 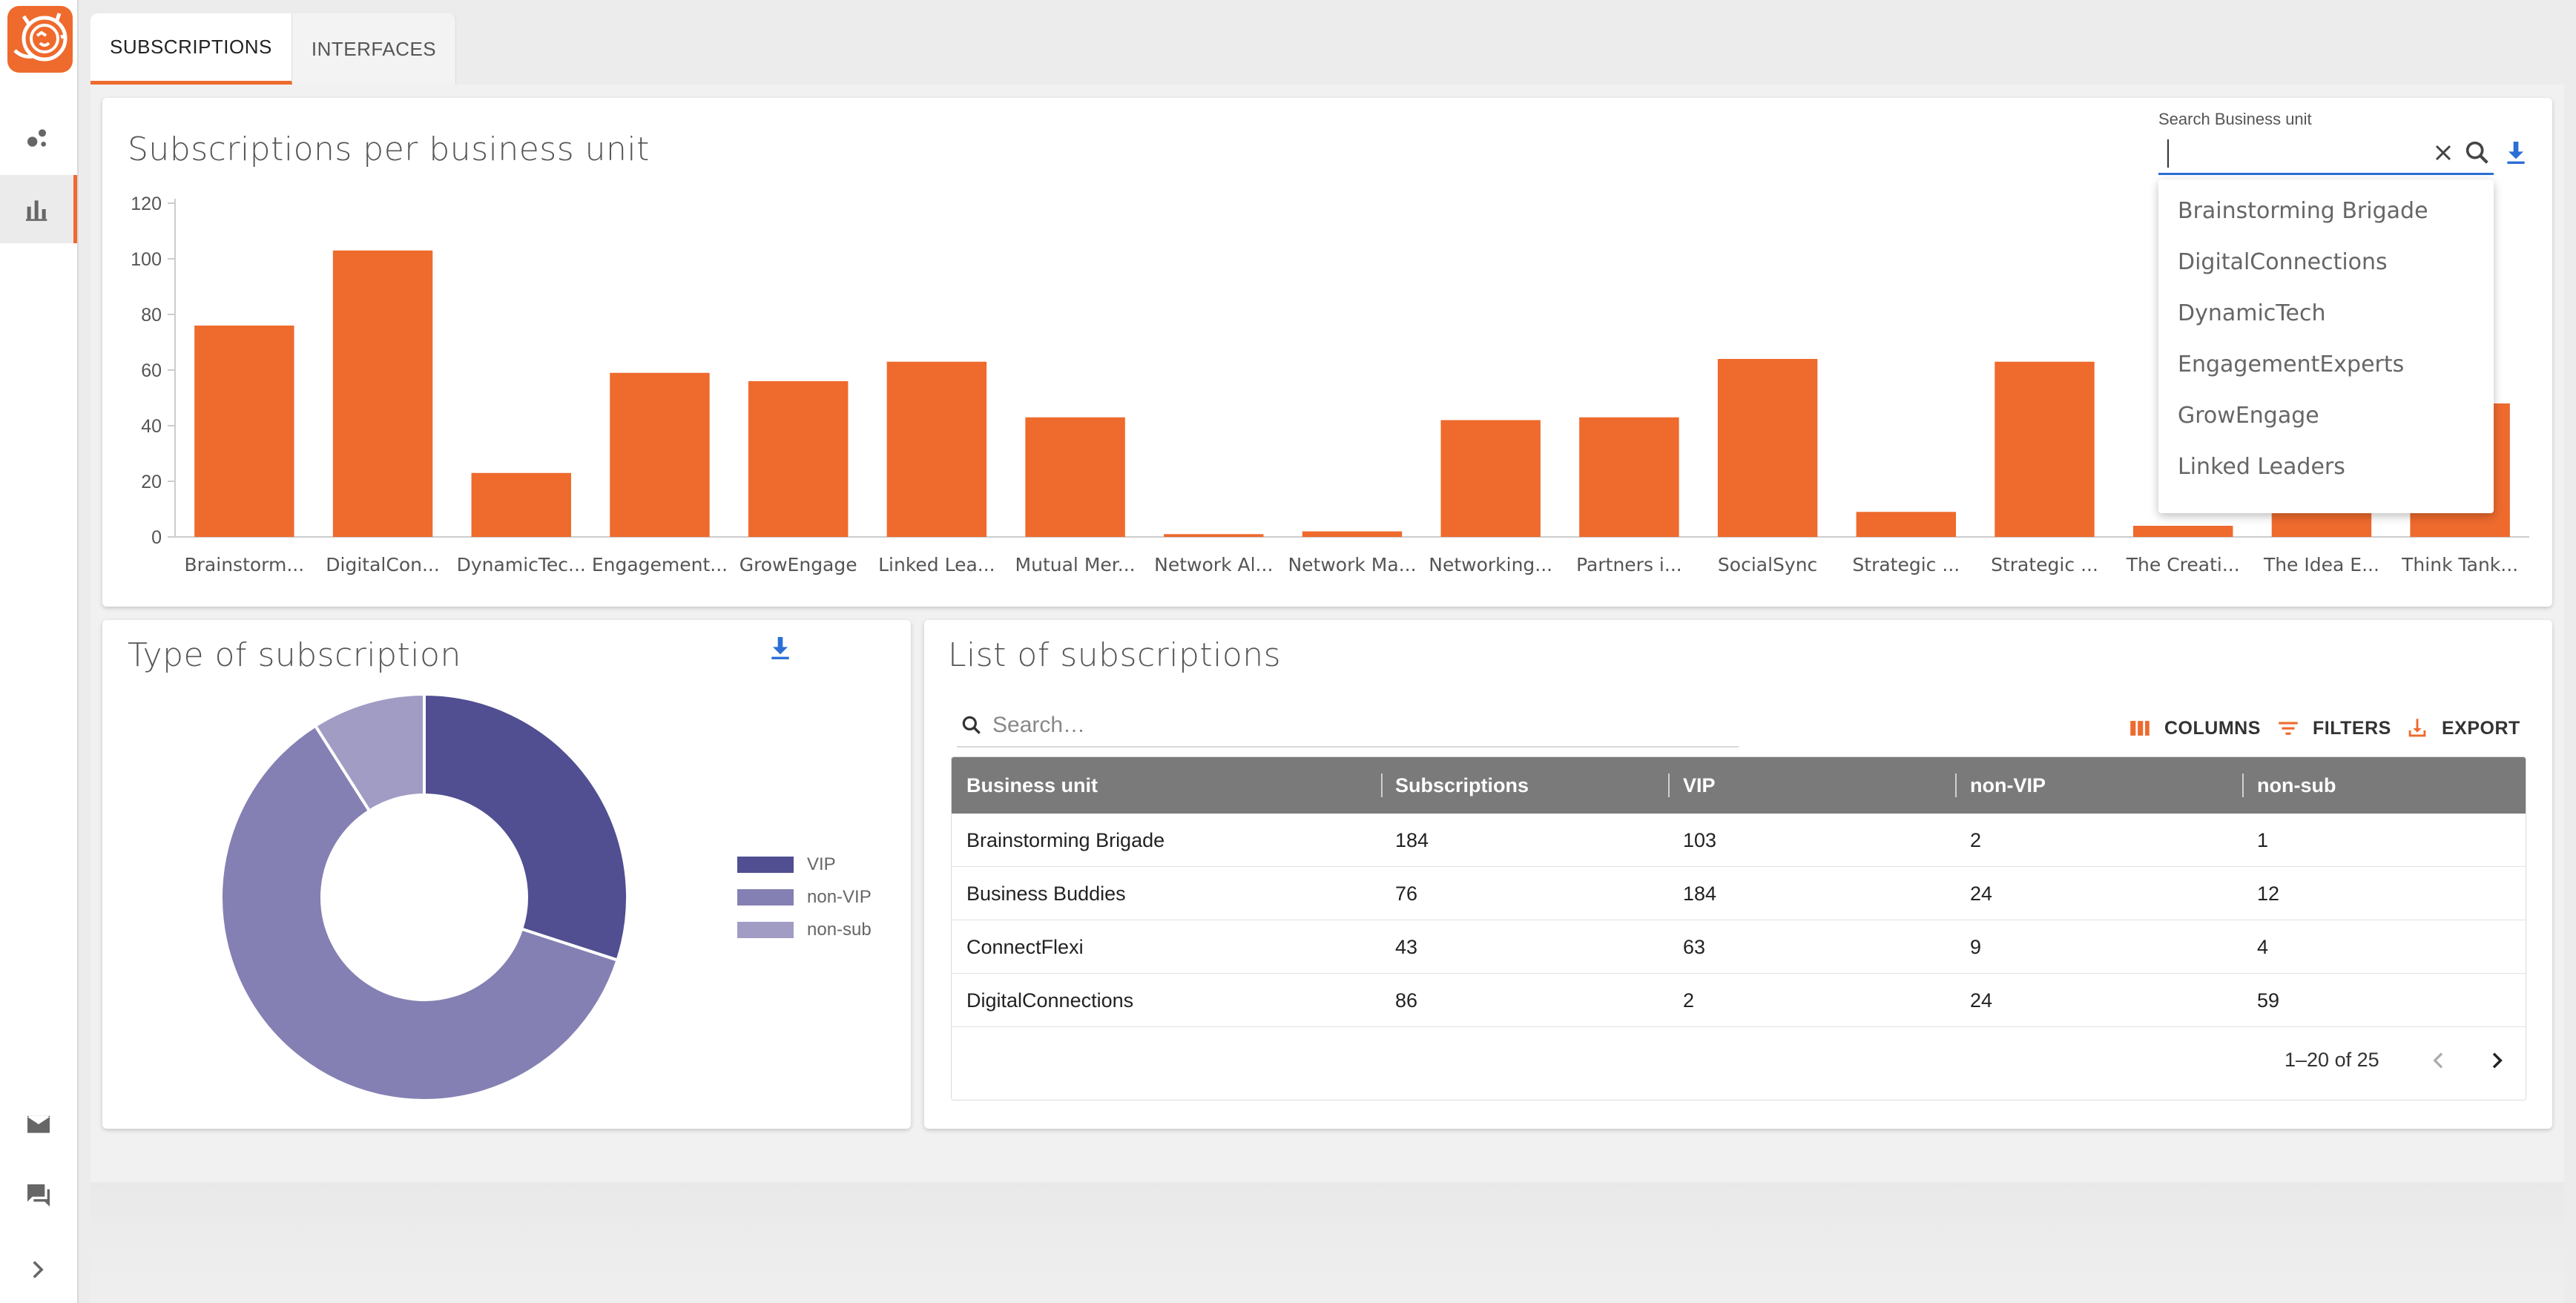 I want to click on dropdown-option: DynamicTech, so click(x=2326, y=313).